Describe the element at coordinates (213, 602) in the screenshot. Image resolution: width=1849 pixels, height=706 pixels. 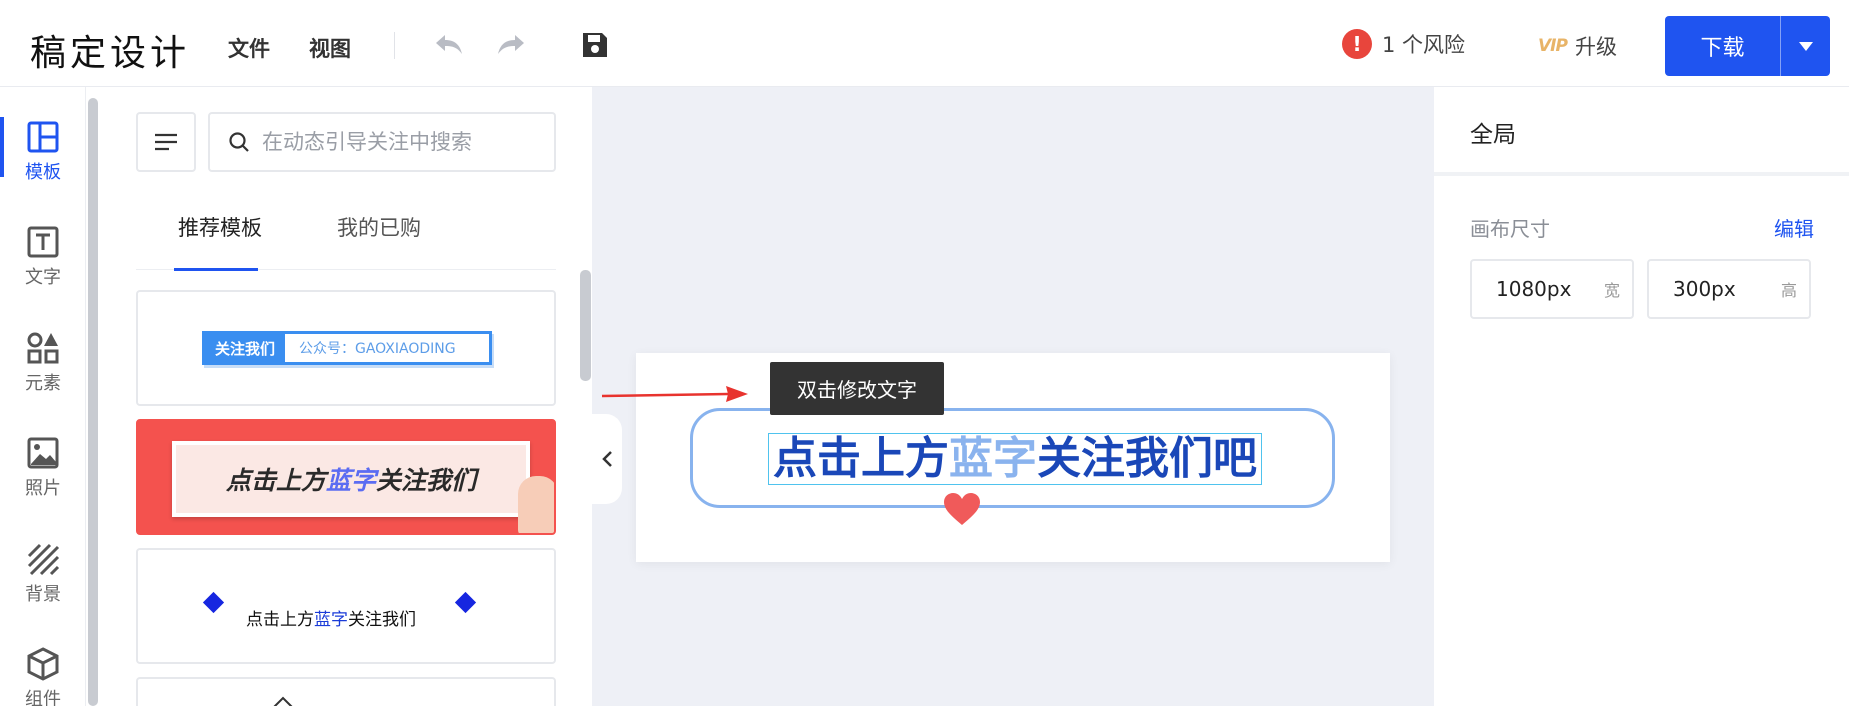
I see `diamond-shape-left` at that location.